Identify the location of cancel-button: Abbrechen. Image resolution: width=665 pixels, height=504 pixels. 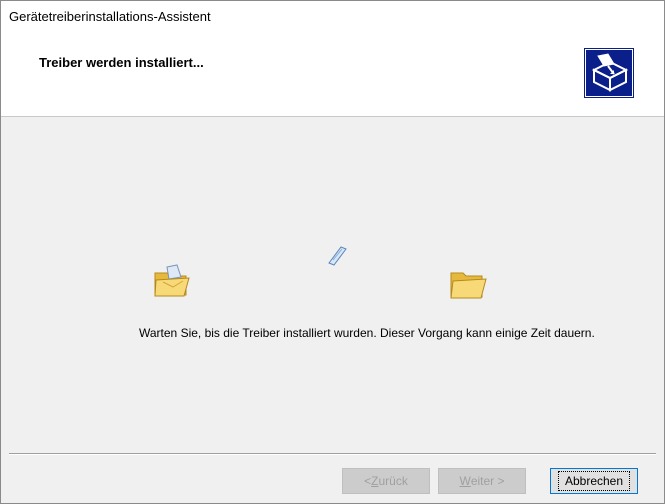
(594, 481).